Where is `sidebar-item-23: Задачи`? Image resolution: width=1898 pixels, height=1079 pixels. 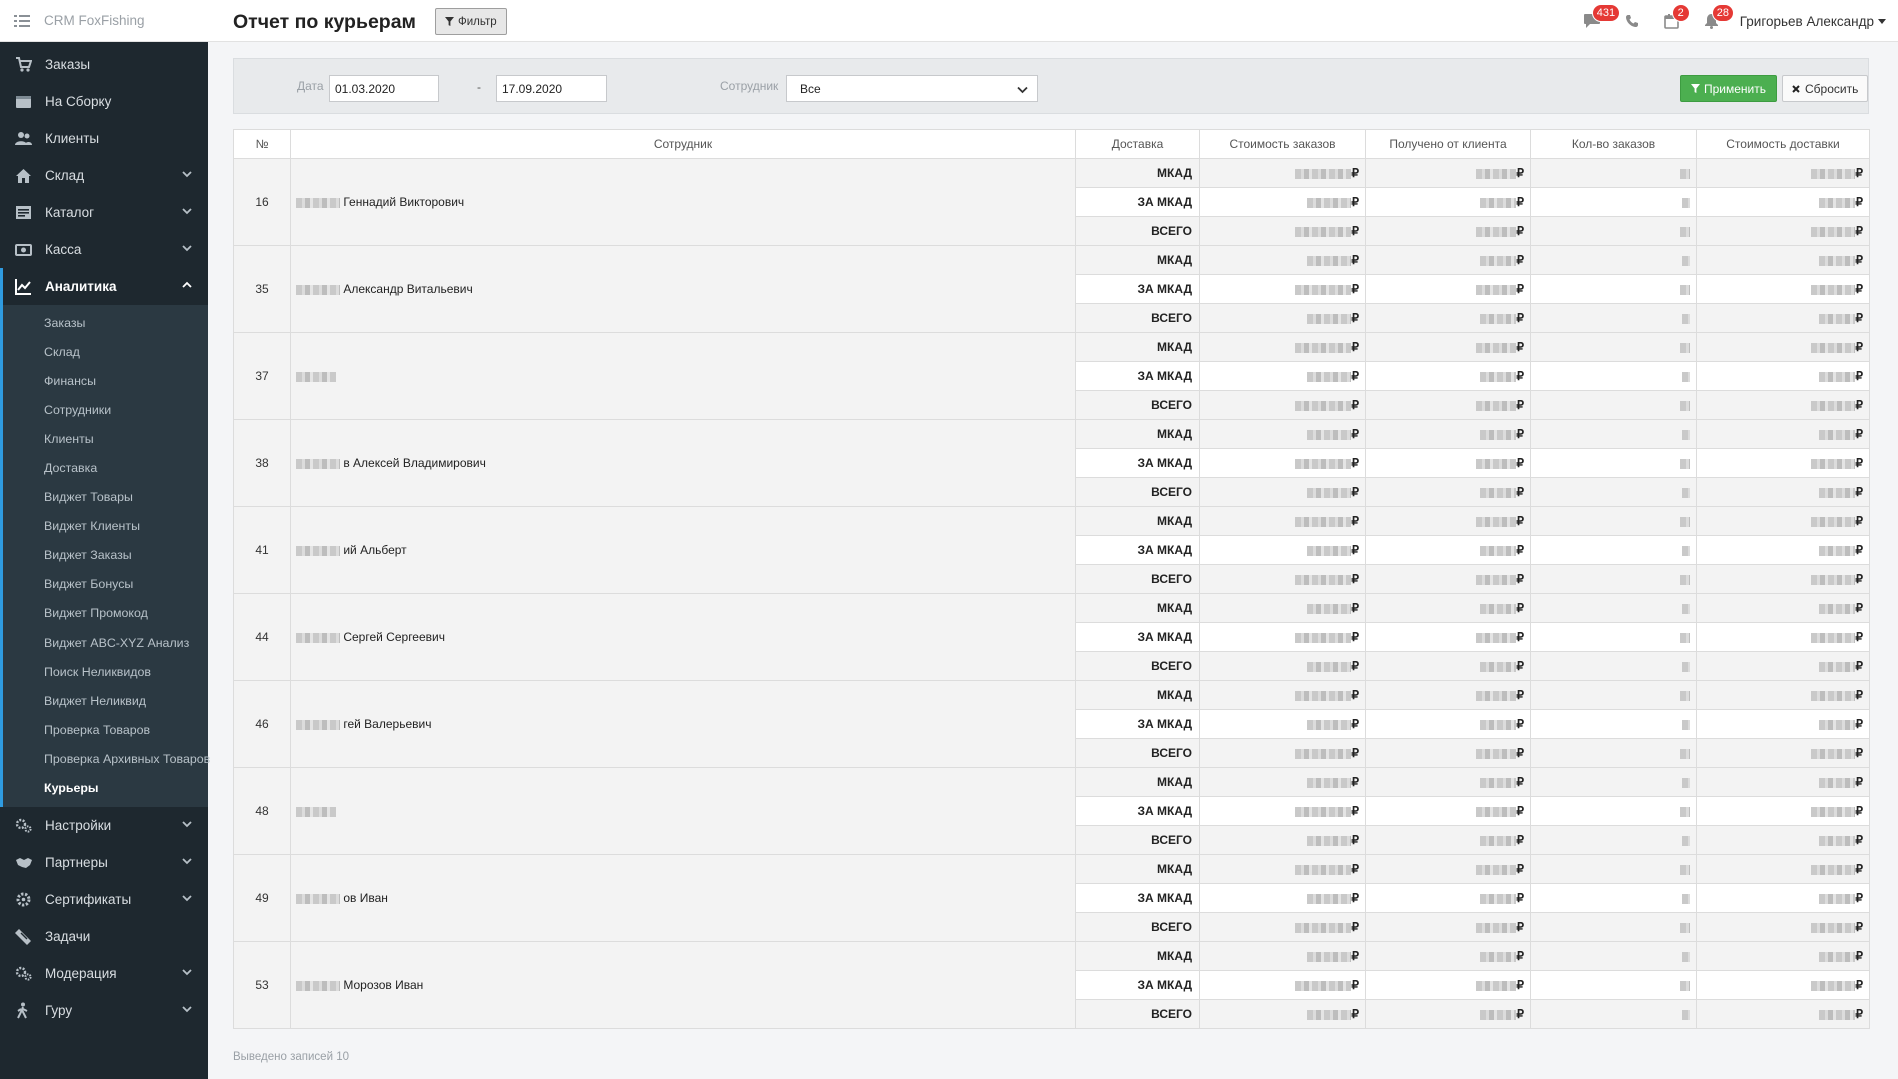
sidebar-item-23: Задачи is located at coordinates (104, 936).